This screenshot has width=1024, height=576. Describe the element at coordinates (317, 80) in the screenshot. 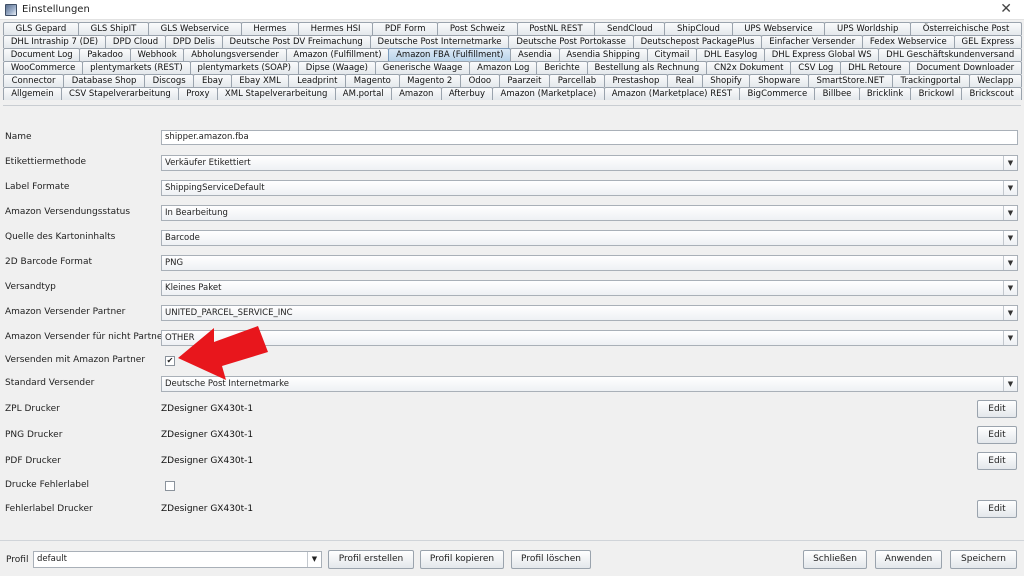

I see `tab-leadprint: Leadprint` at that location.